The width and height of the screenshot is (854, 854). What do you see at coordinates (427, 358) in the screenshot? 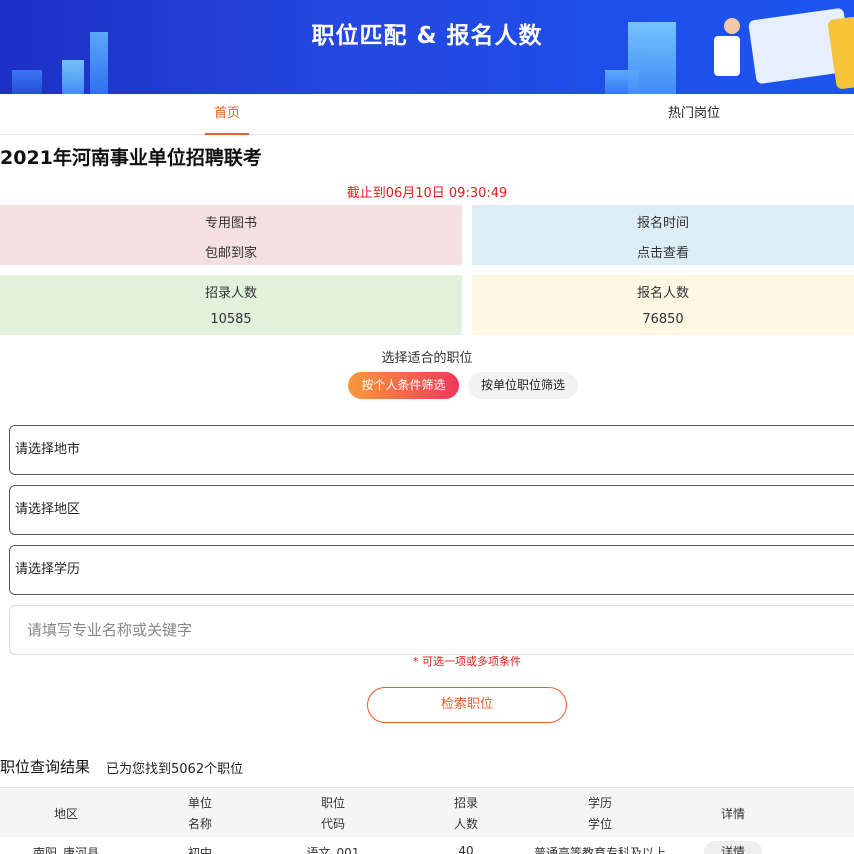
I see `filter-title: 选择适合的职位` at bounding box center [427, 358].